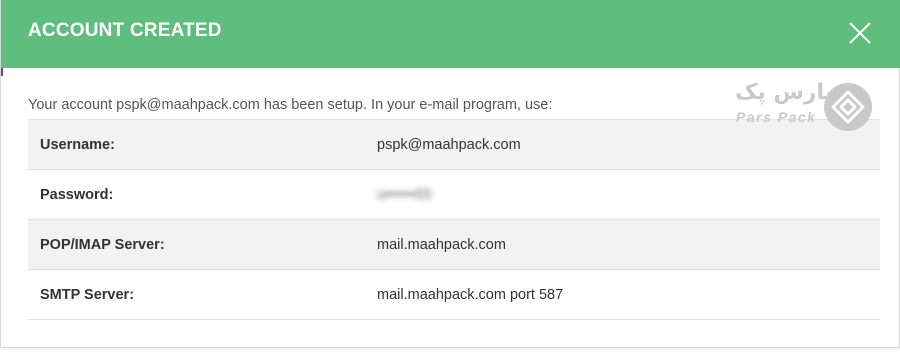  What do you see at coordinates (784, 92) in the screenshot?
I see `watermark-text-fa: پارس پک` at bounding box center [784, 92].